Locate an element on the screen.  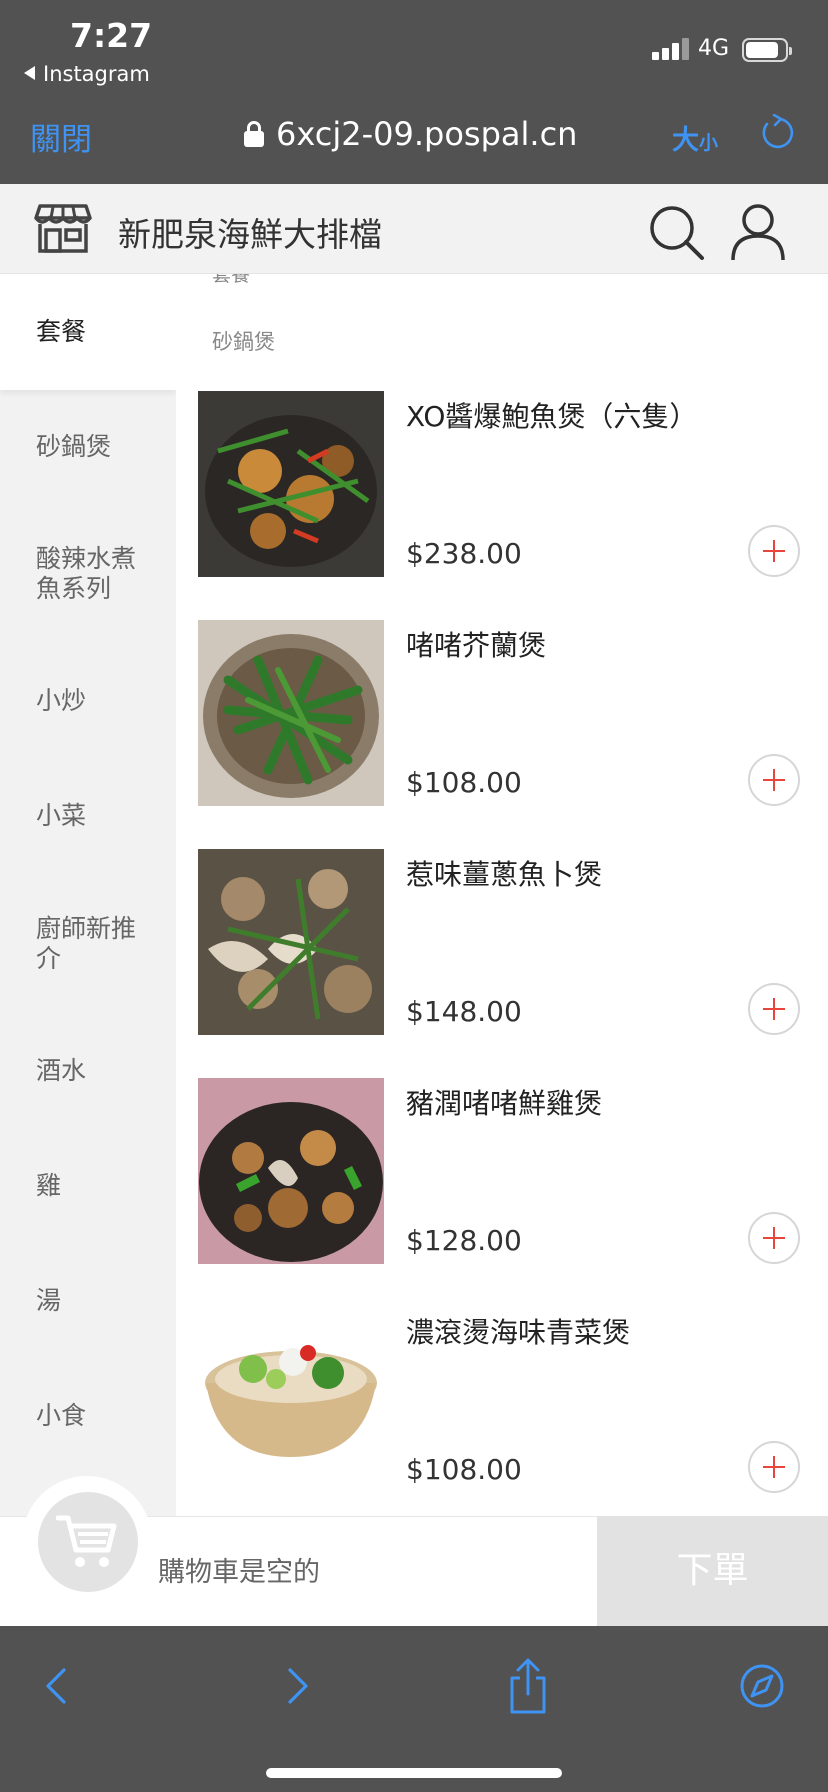
product-item: 惹味薑蔥魚卜煲 $148.00 is located at coordinates (513, 942).